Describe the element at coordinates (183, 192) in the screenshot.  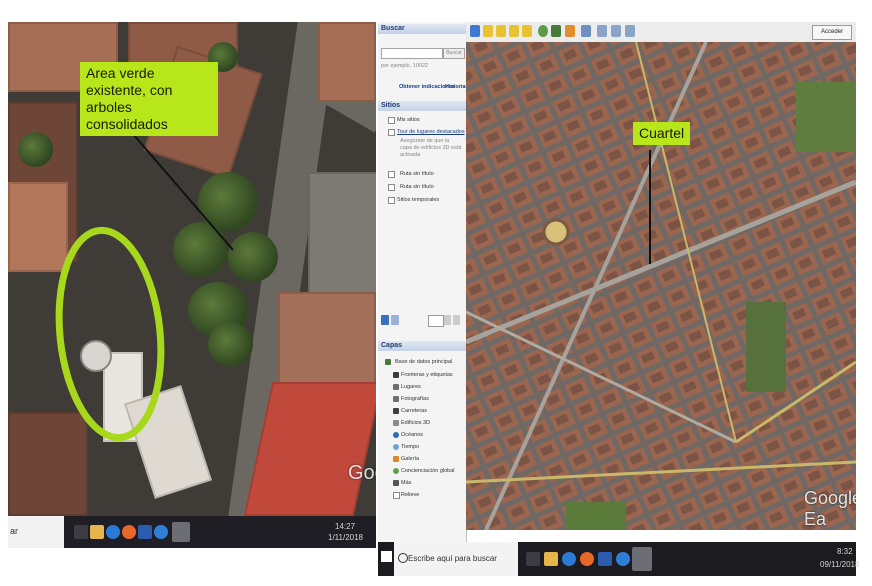
I see `callout-pointer-line` at that location.